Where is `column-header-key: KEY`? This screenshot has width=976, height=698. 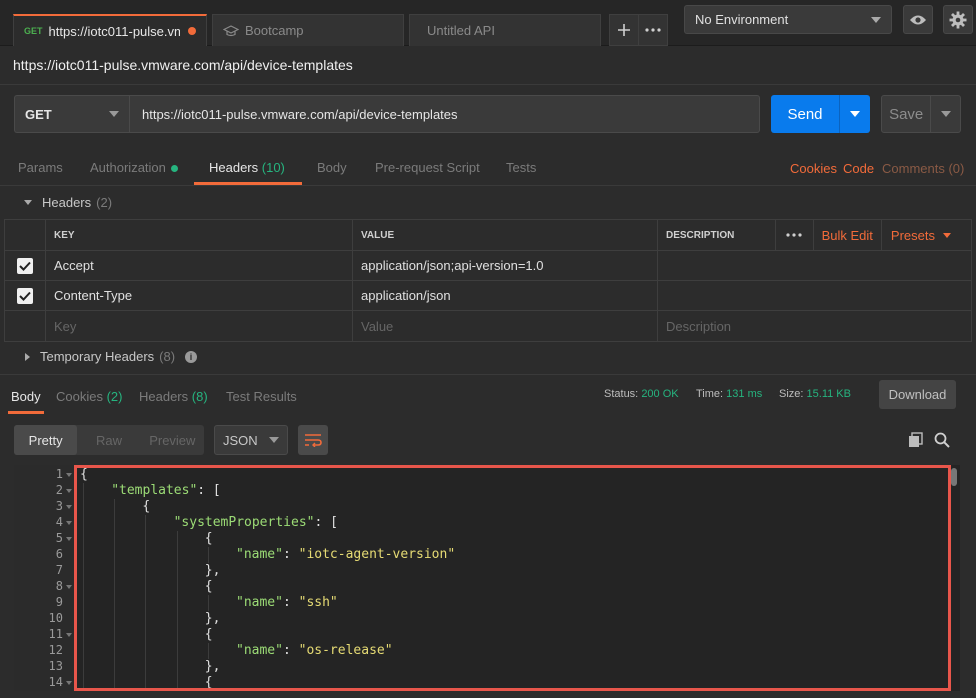
column-header-key: KEY is located at coordinates (198, 235).